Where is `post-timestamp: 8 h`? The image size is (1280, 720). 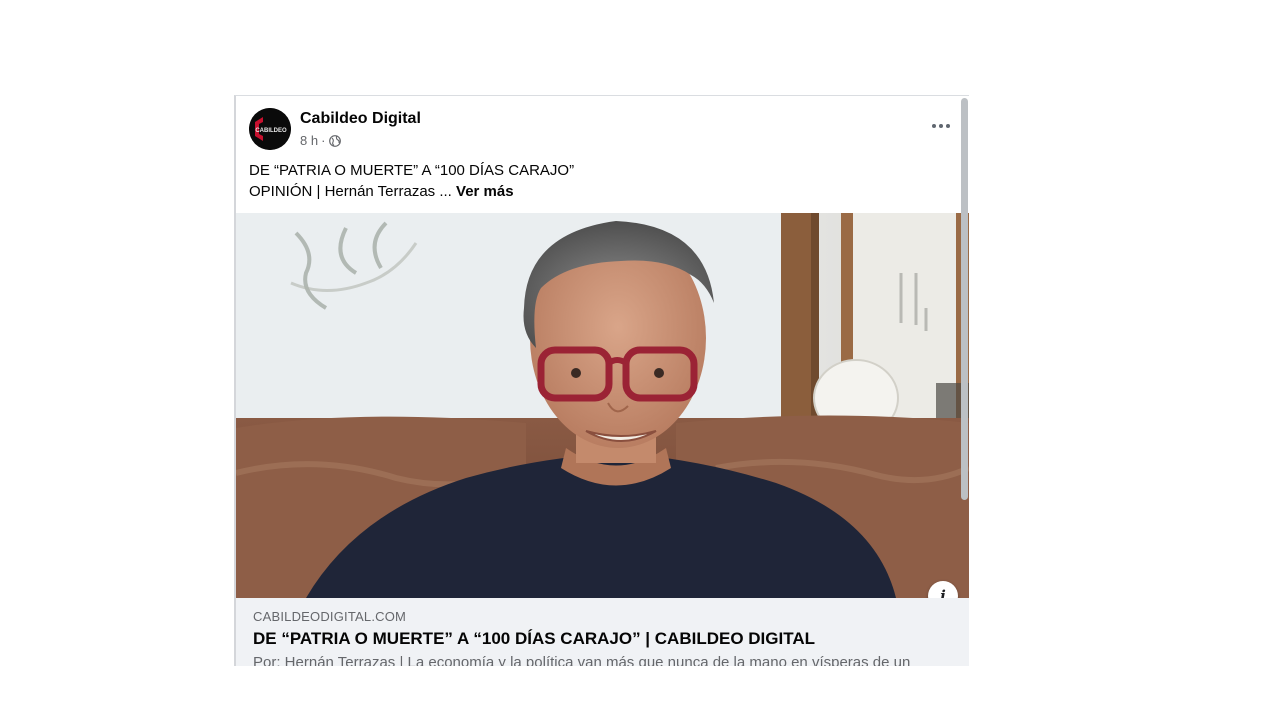
post-timestamp: 8 h is located at coordinates (309, 140).